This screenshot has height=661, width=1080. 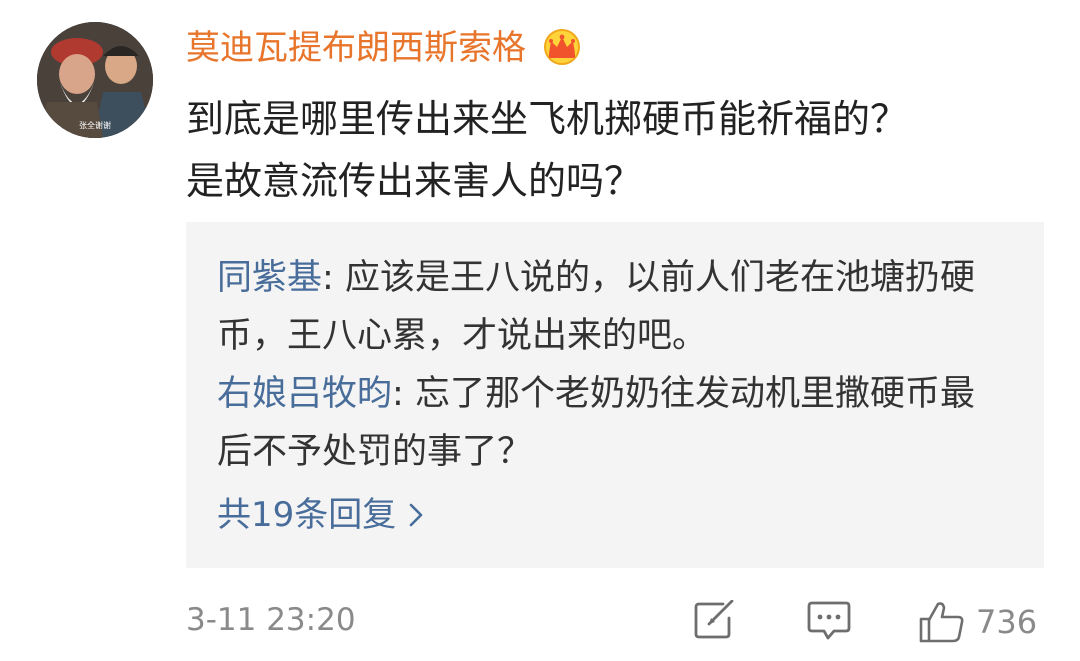 I want to click on comment-author: 莫迪瓦提布朗西斯索格, so click(x=385, y=48).